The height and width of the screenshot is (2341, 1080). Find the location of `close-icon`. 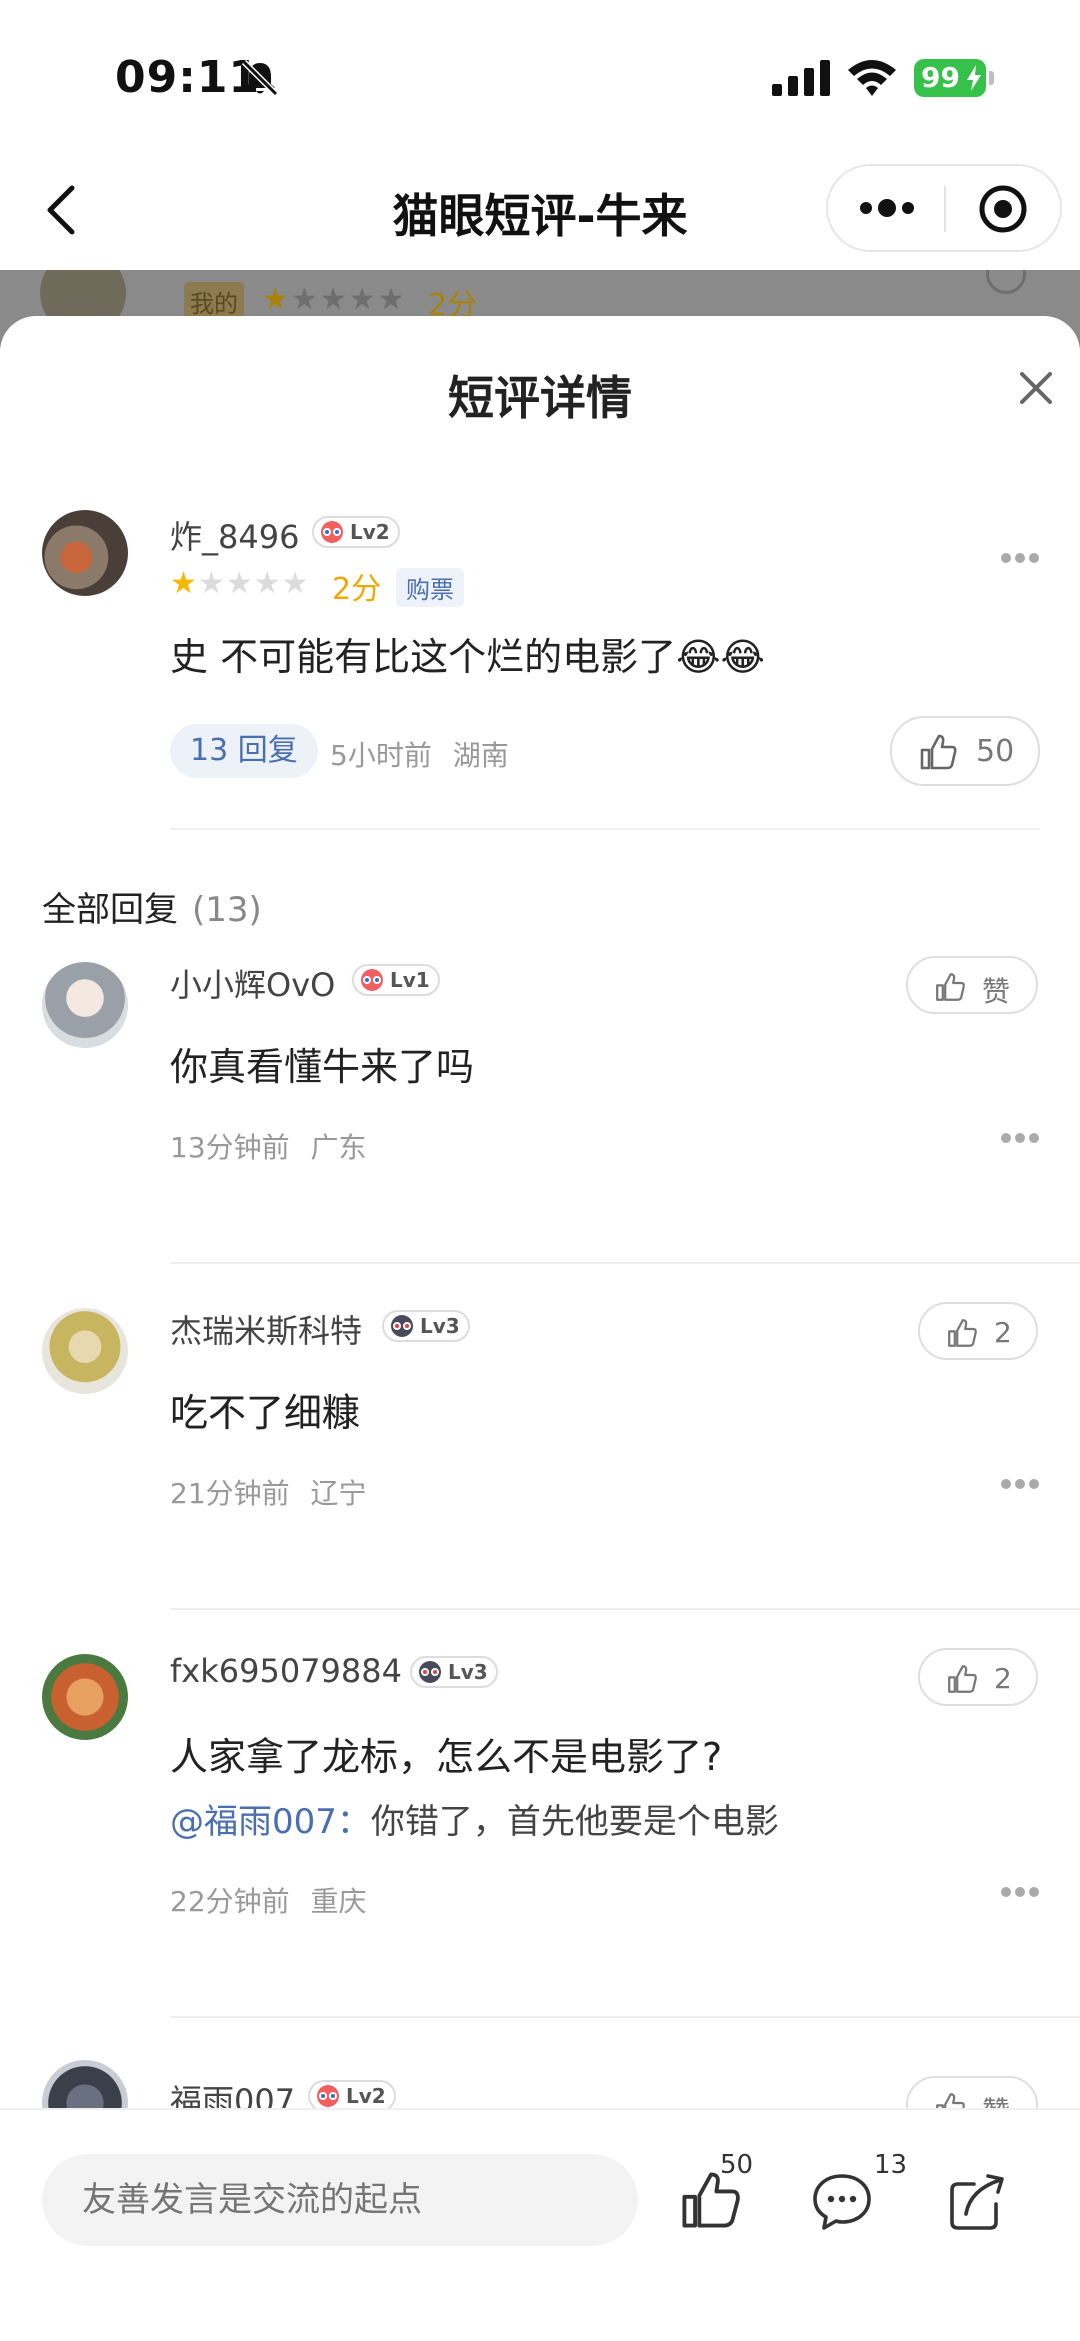

close-icon is located at coordinates (1036, 388).